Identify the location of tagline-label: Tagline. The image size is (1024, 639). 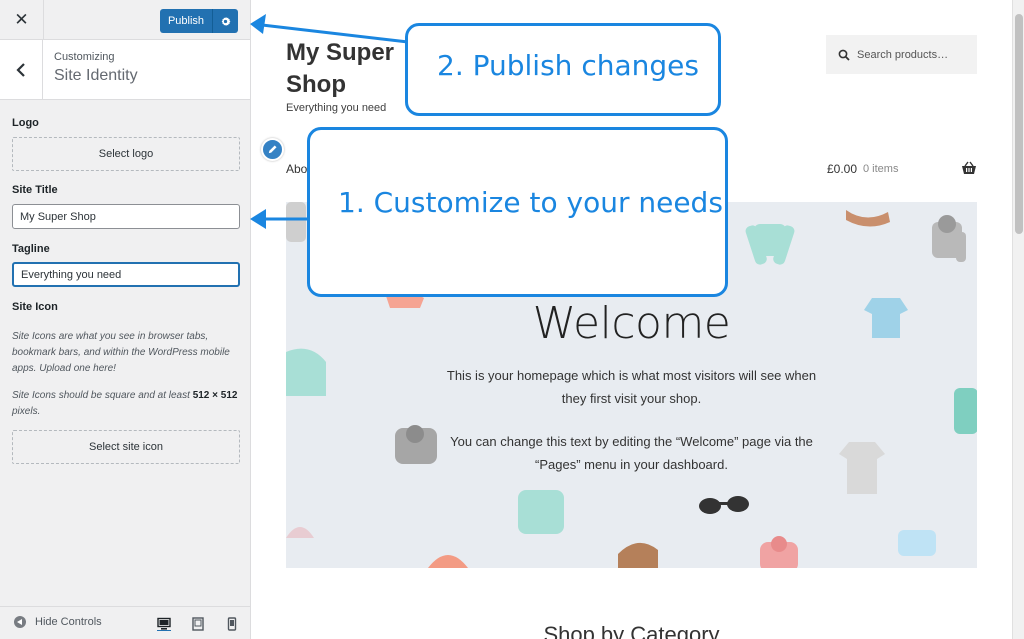
(31, 249).